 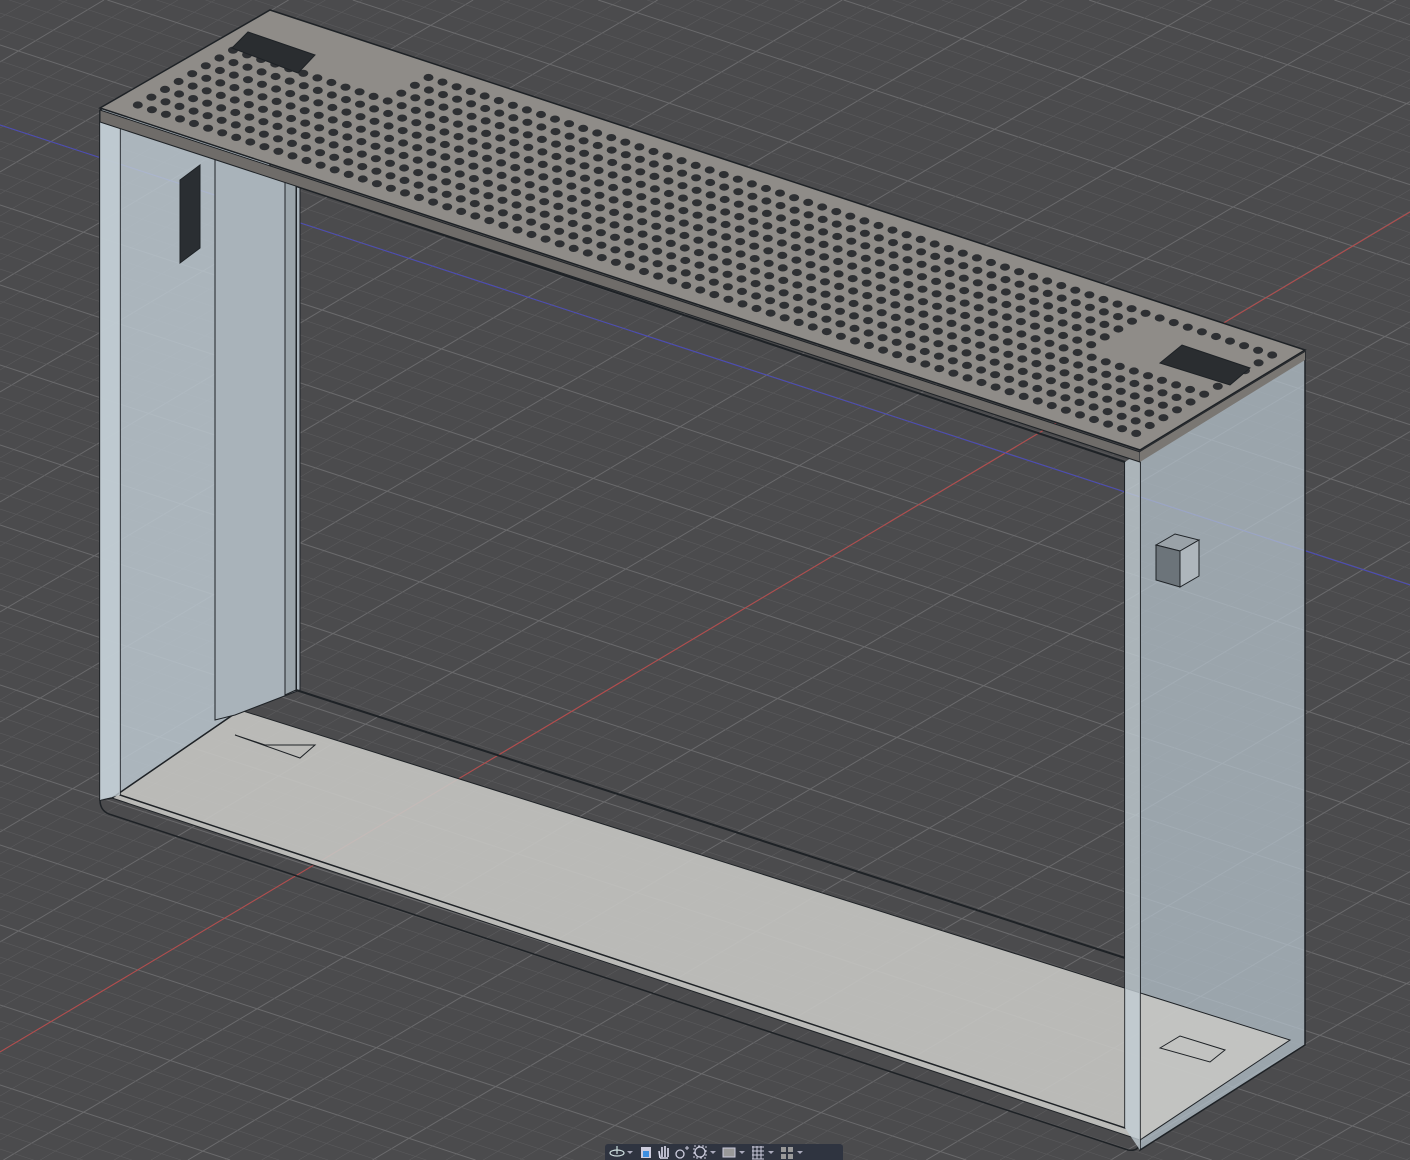 I want to click on pan-hand-icon, so click(x=663, y=1152).